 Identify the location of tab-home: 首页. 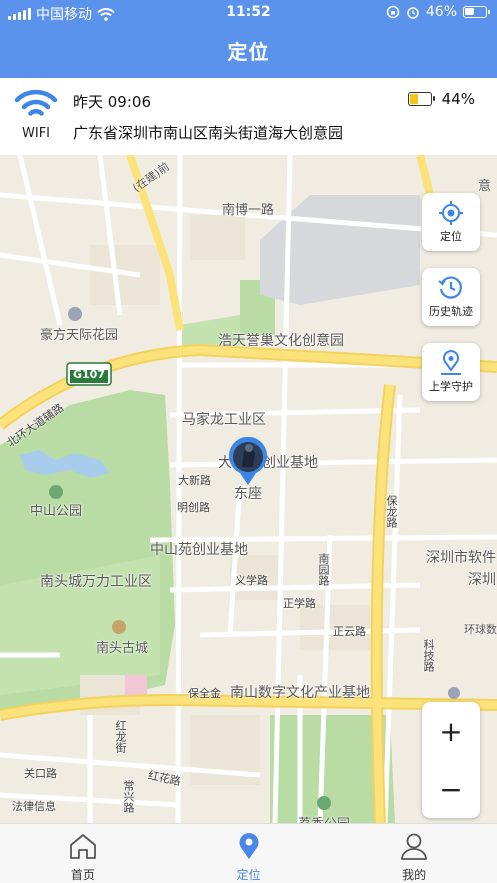
(83, 853).